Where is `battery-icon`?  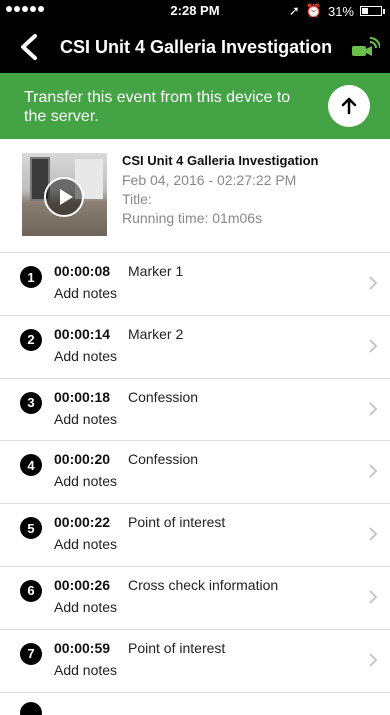
battery-icon is located at coordinates (372, 11).